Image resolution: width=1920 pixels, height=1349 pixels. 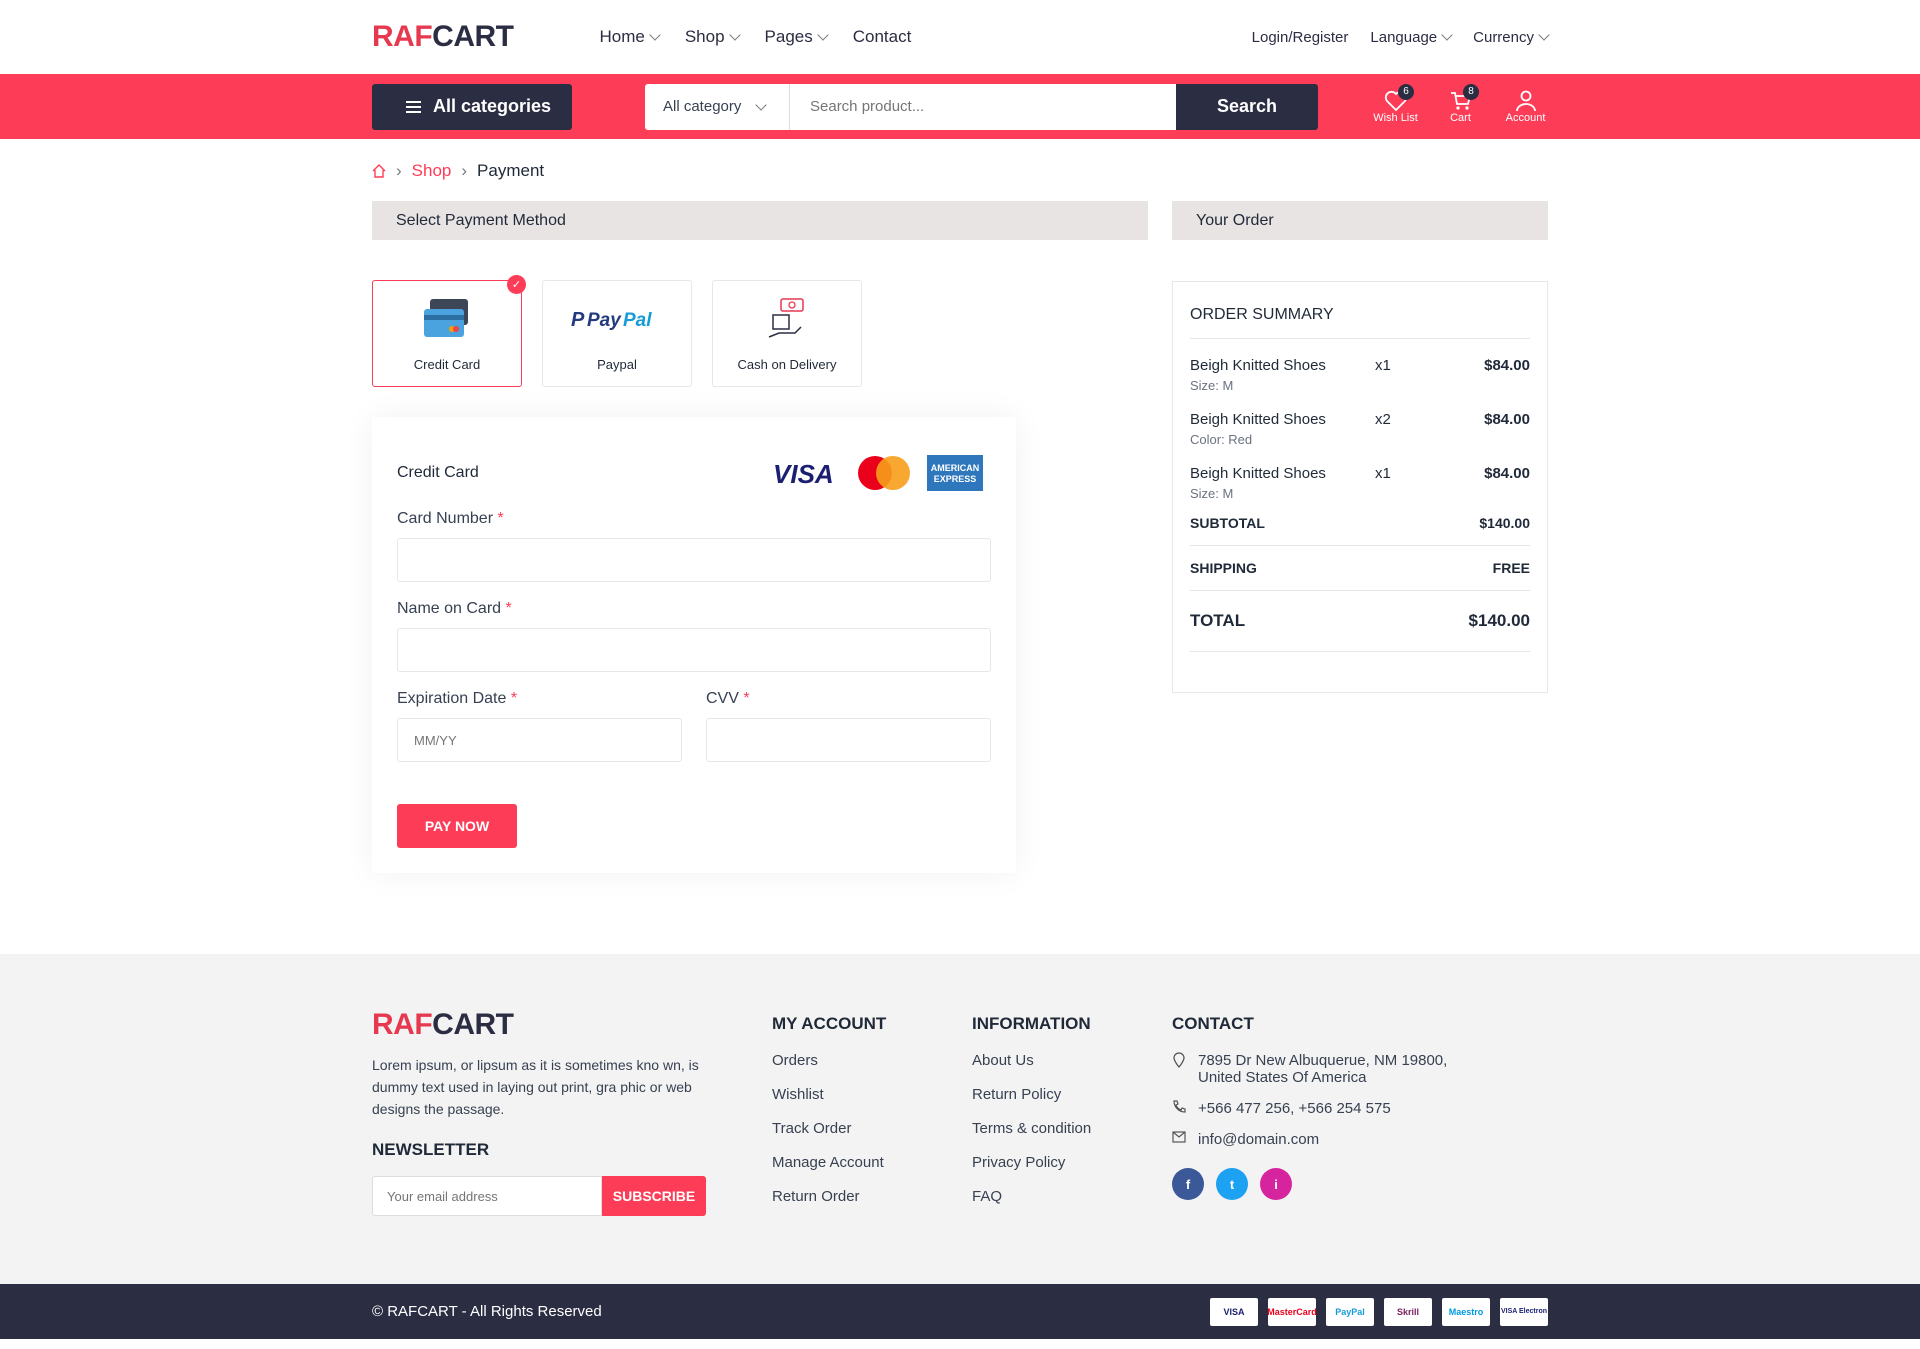 What do you see at coordinates (1276, 1184) in the screenshot?
I see `instagram-icon: i` at bounding box center [1276, 1184].